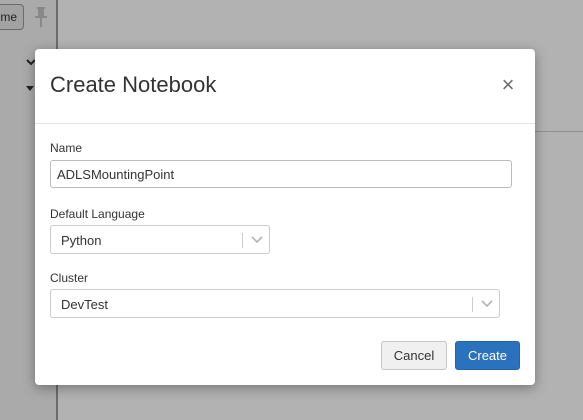  What do you see at coordinates (97, 214) in the screenshot?
I see `default-language-label: Default Language` at bounding box center [97, 214].